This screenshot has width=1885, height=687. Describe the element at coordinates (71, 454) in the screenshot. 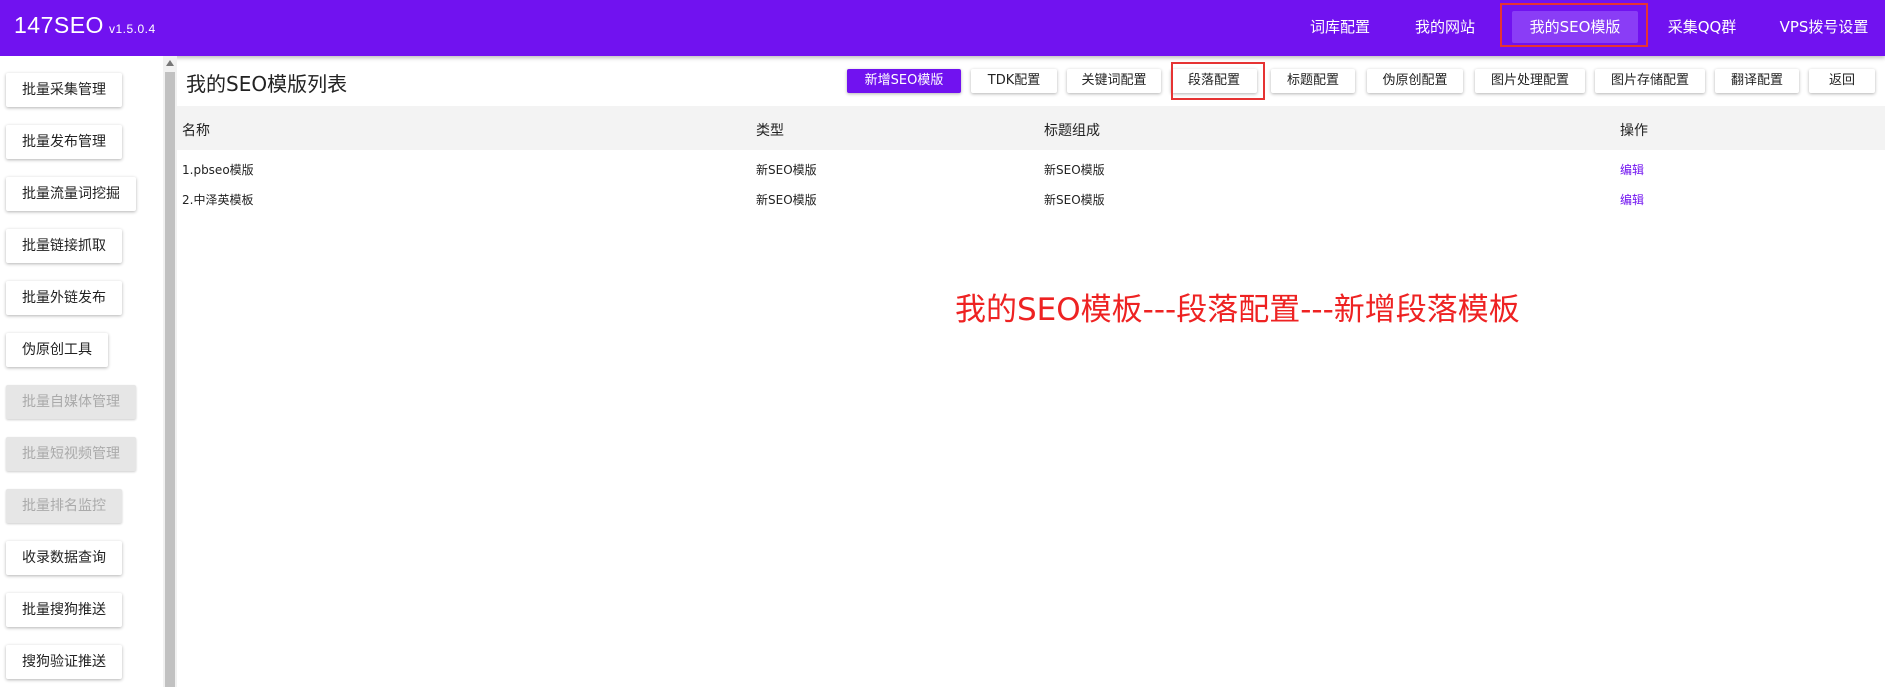

I see `sidebar-item-short-video: 批量短视频管理` at that location.